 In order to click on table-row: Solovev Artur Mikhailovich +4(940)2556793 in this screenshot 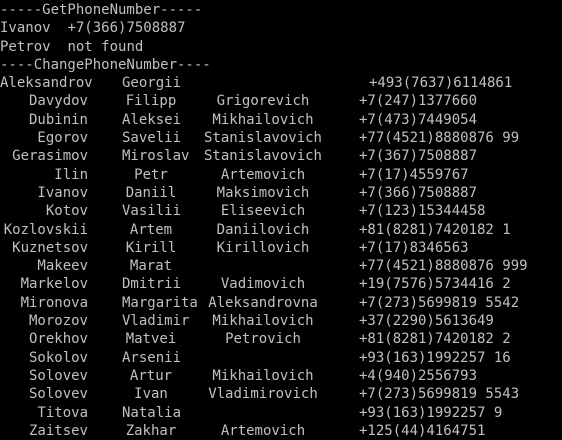, I will do `click(281, 376)`.